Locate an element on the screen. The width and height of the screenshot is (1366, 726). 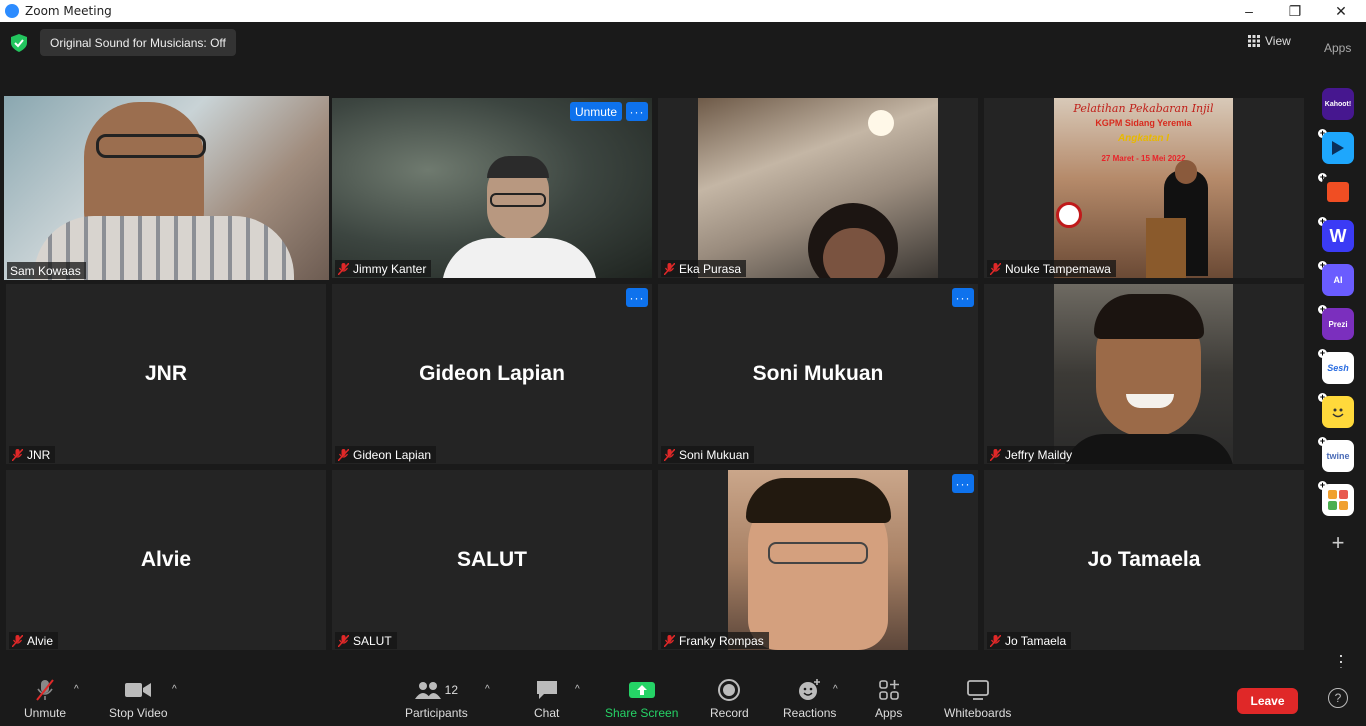
unmute-button: Unmute is located at coordinates (45, 699).